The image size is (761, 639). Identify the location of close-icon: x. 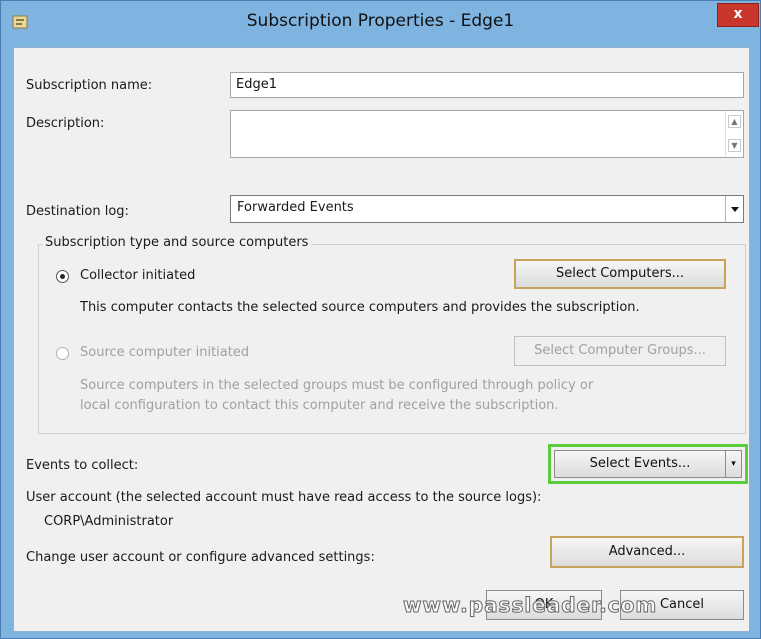
(738, 14).